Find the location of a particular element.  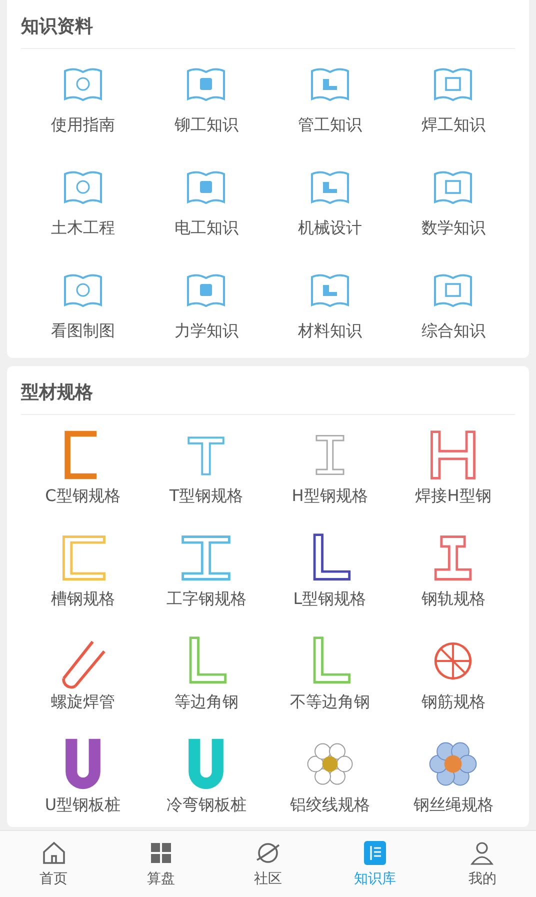

section-title: 知识资料 is located at coordinates (268, 24).